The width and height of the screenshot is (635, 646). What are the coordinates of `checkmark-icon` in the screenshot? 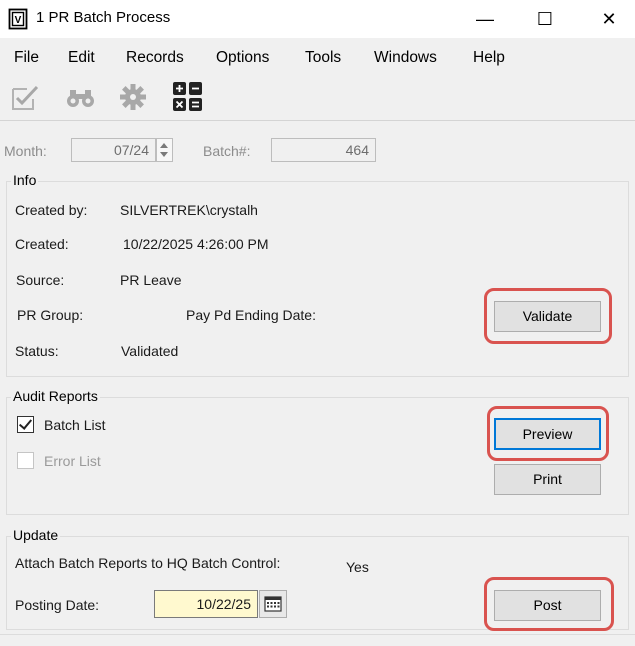 It's located at (25, 423).